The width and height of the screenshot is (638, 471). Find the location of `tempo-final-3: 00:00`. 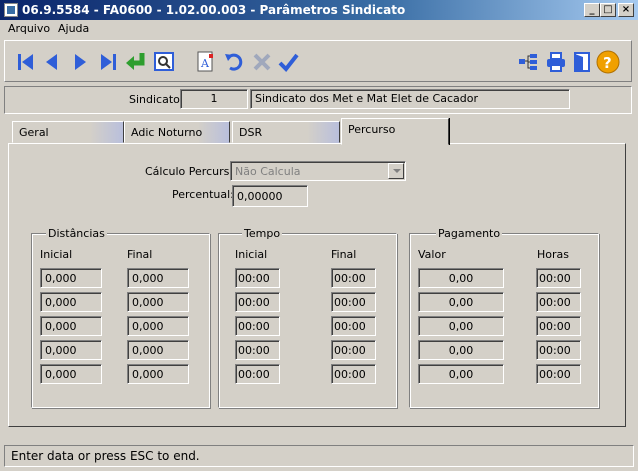

tempo-final-3: 00:00 is located at coordinates (353, 326).